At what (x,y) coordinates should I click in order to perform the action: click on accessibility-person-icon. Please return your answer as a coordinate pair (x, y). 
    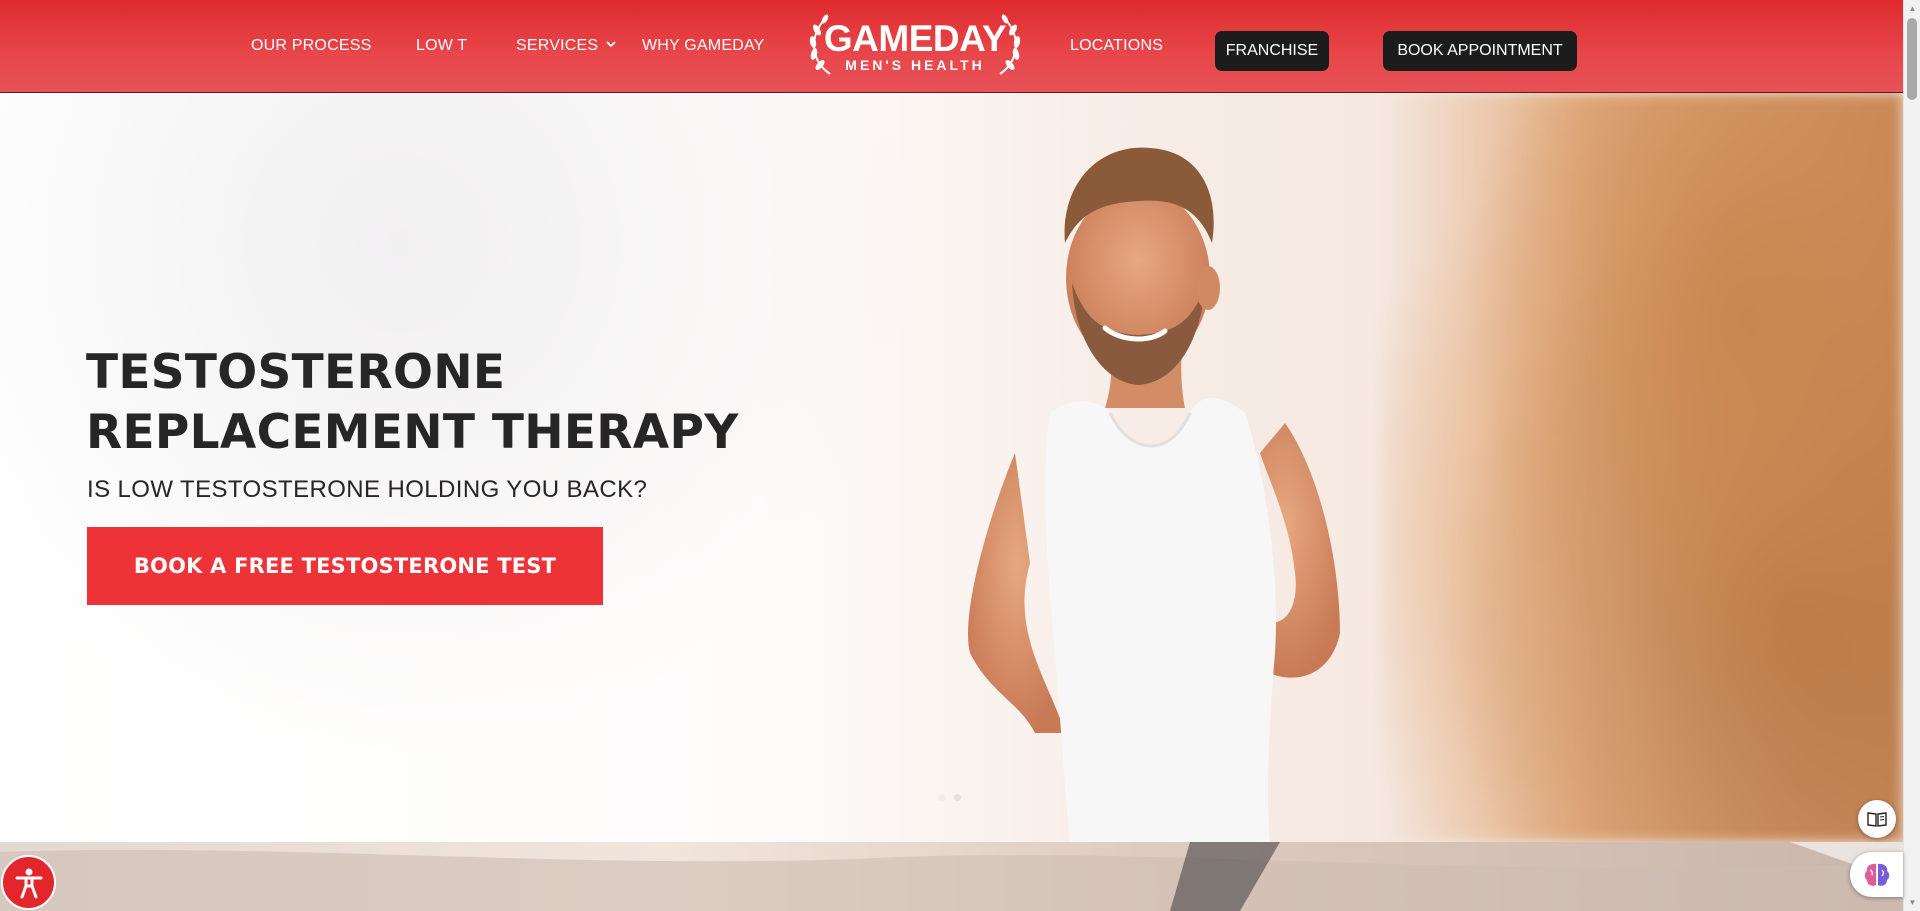
    Looking at the image, I should click on (28, 883).